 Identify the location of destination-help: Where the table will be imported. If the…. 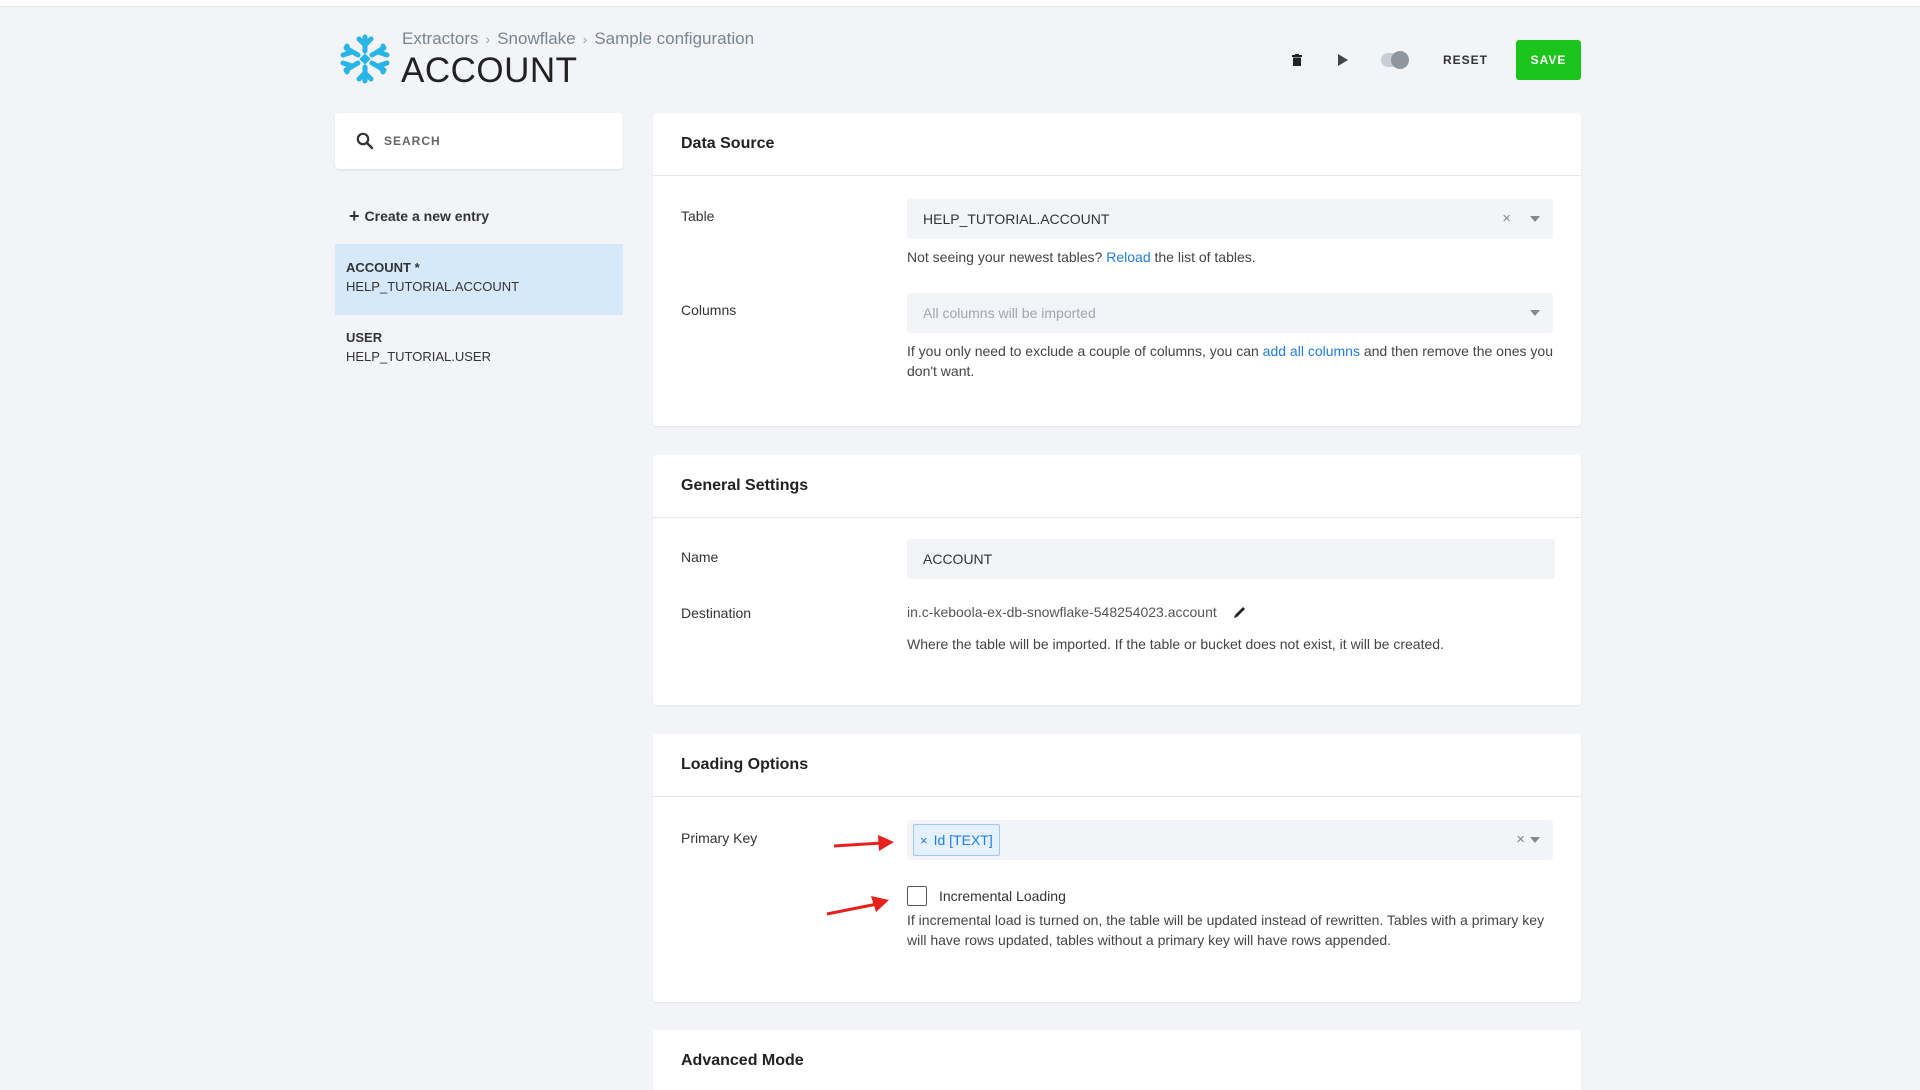
(1175, 644).